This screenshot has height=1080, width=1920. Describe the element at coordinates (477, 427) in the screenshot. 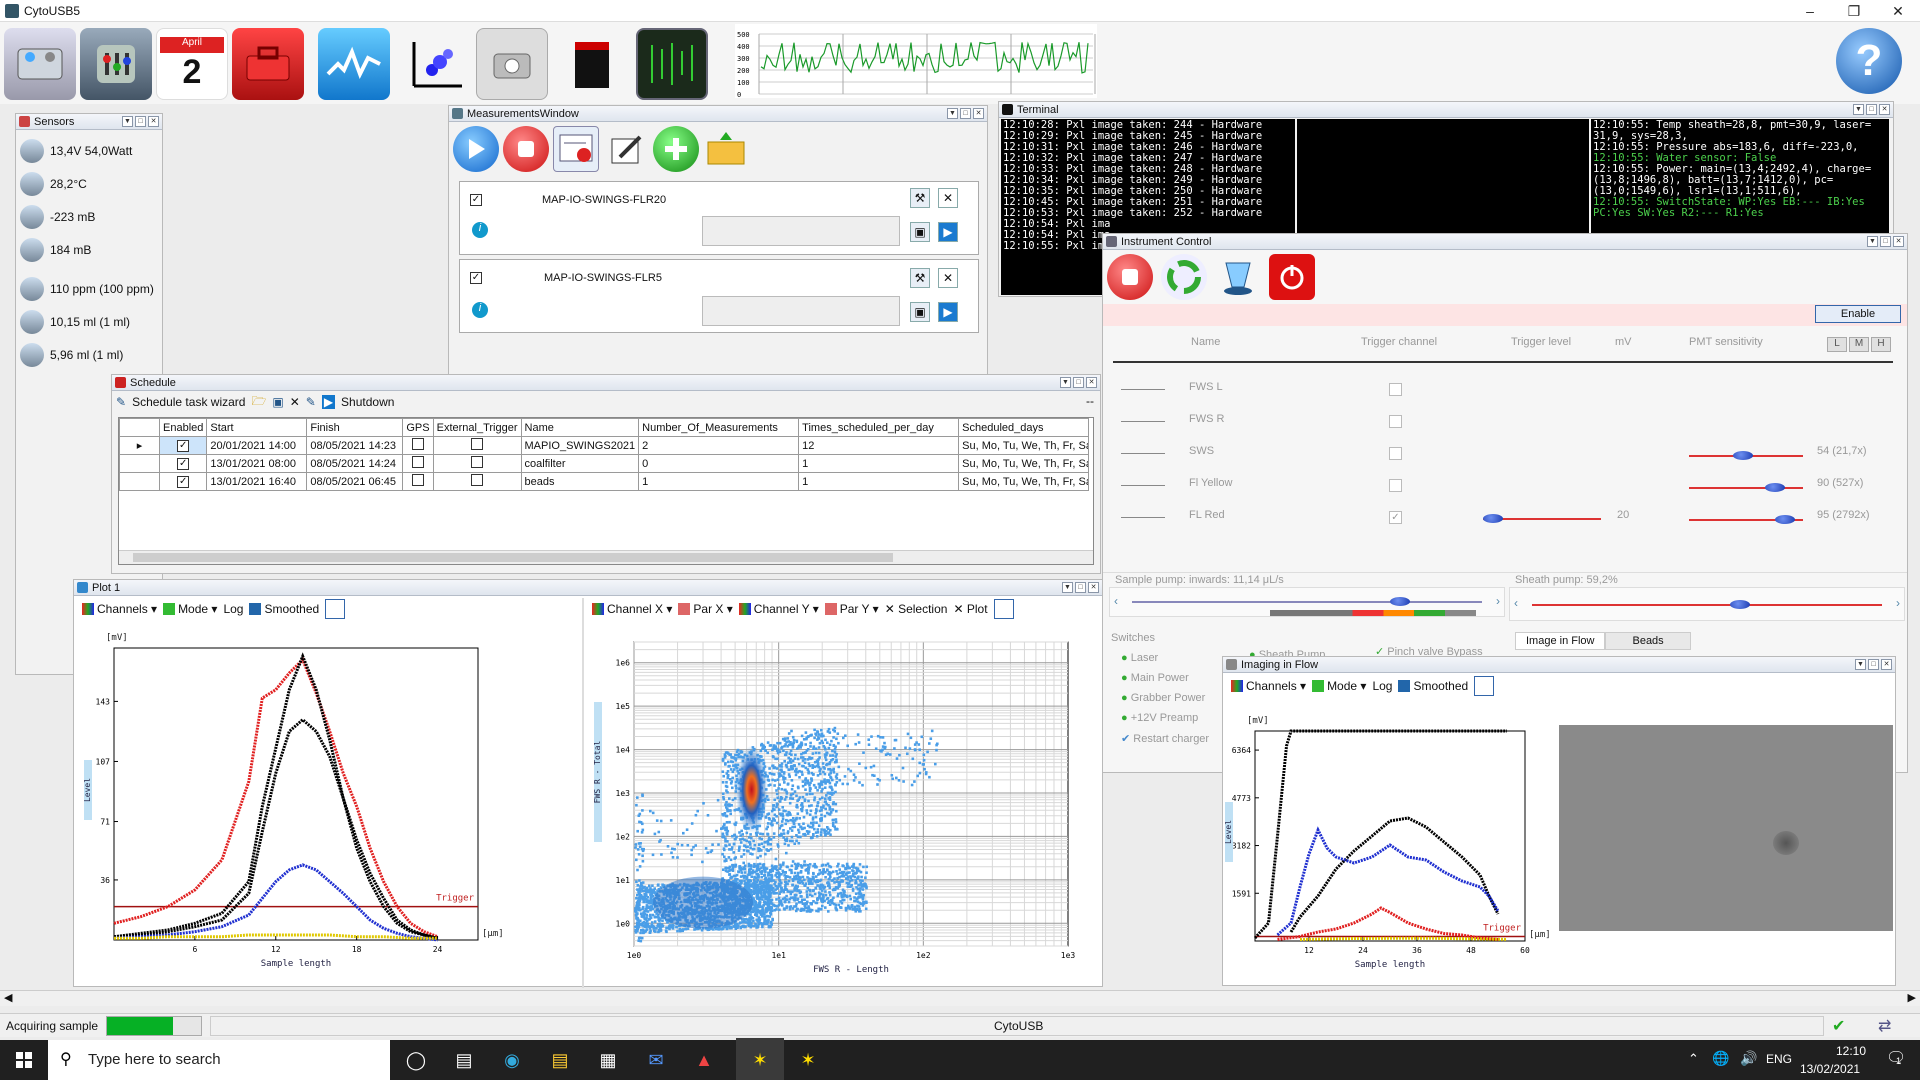

I see `column-header: External_Trigger` at that location.